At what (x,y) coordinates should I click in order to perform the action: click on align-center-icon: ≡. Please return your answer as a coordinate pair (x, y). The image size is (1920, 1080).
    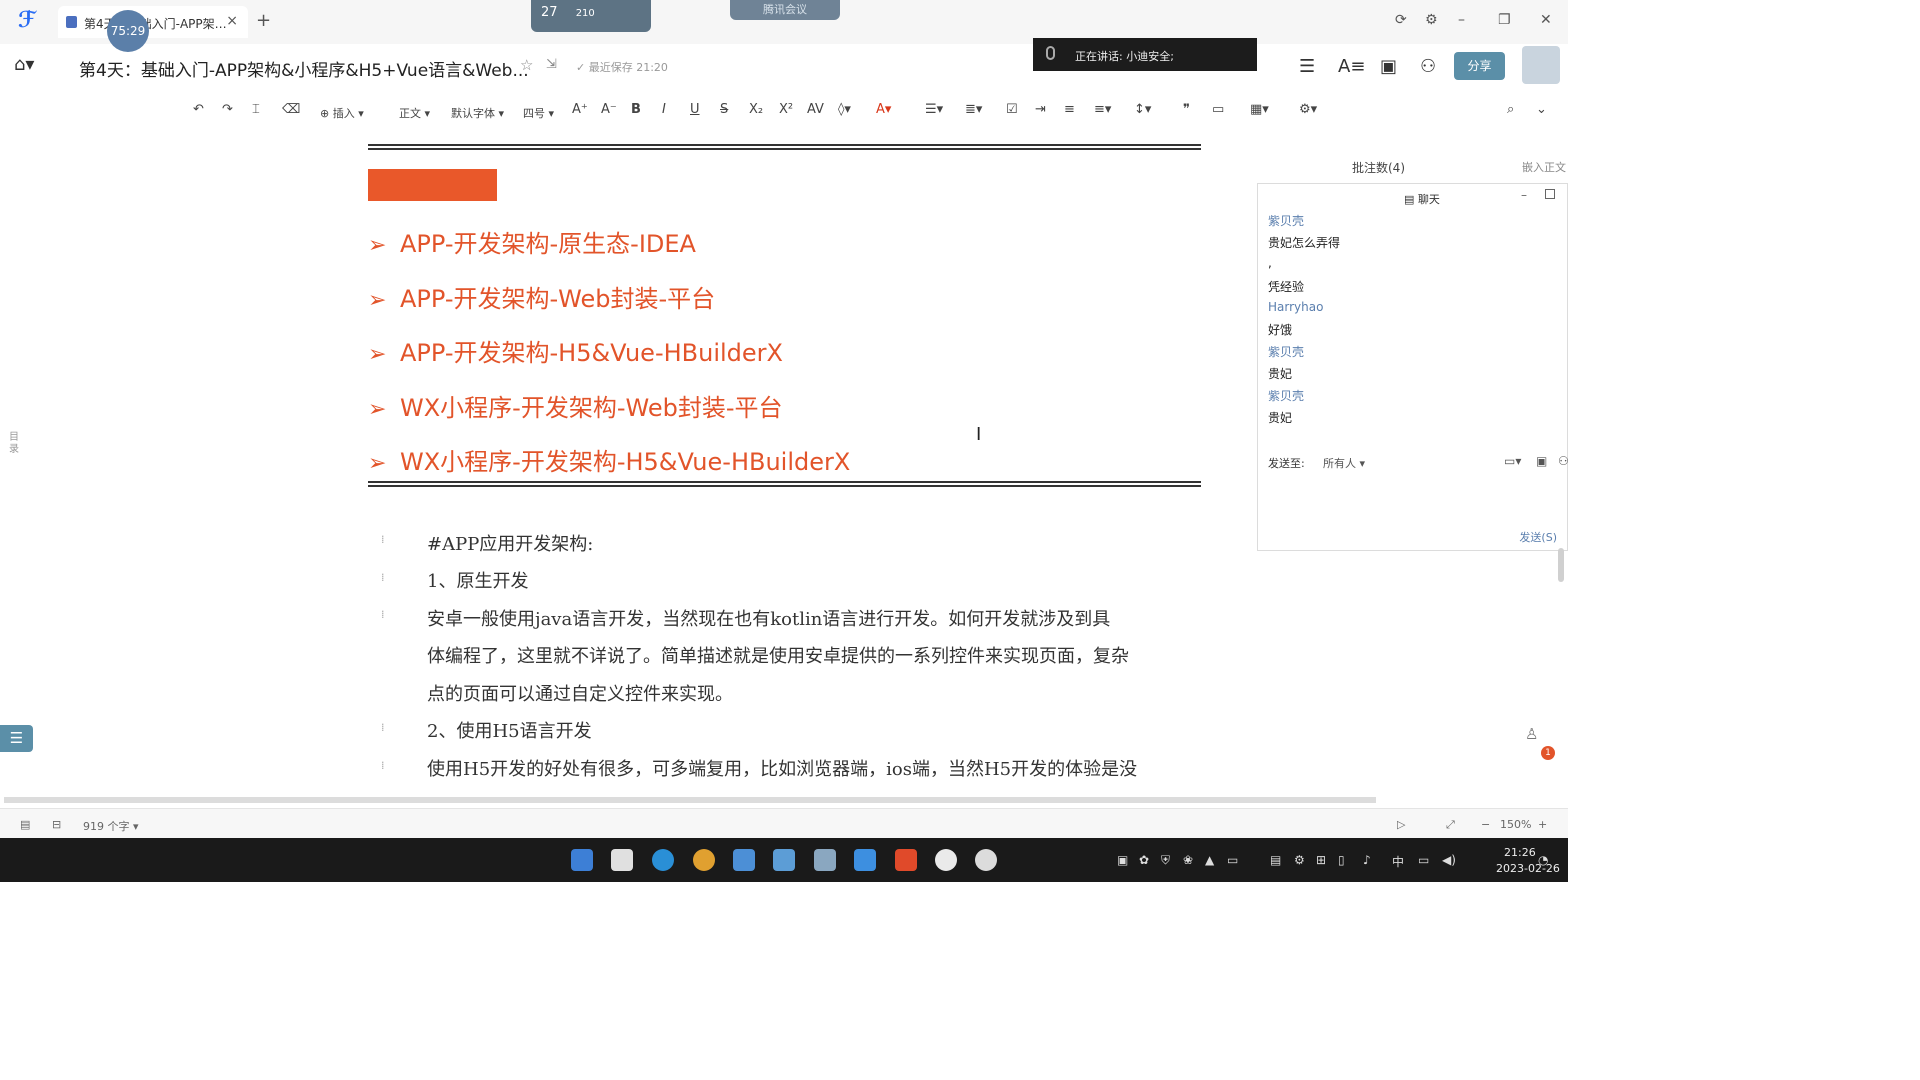
    Looking at the image, I should click on (1069, 109).